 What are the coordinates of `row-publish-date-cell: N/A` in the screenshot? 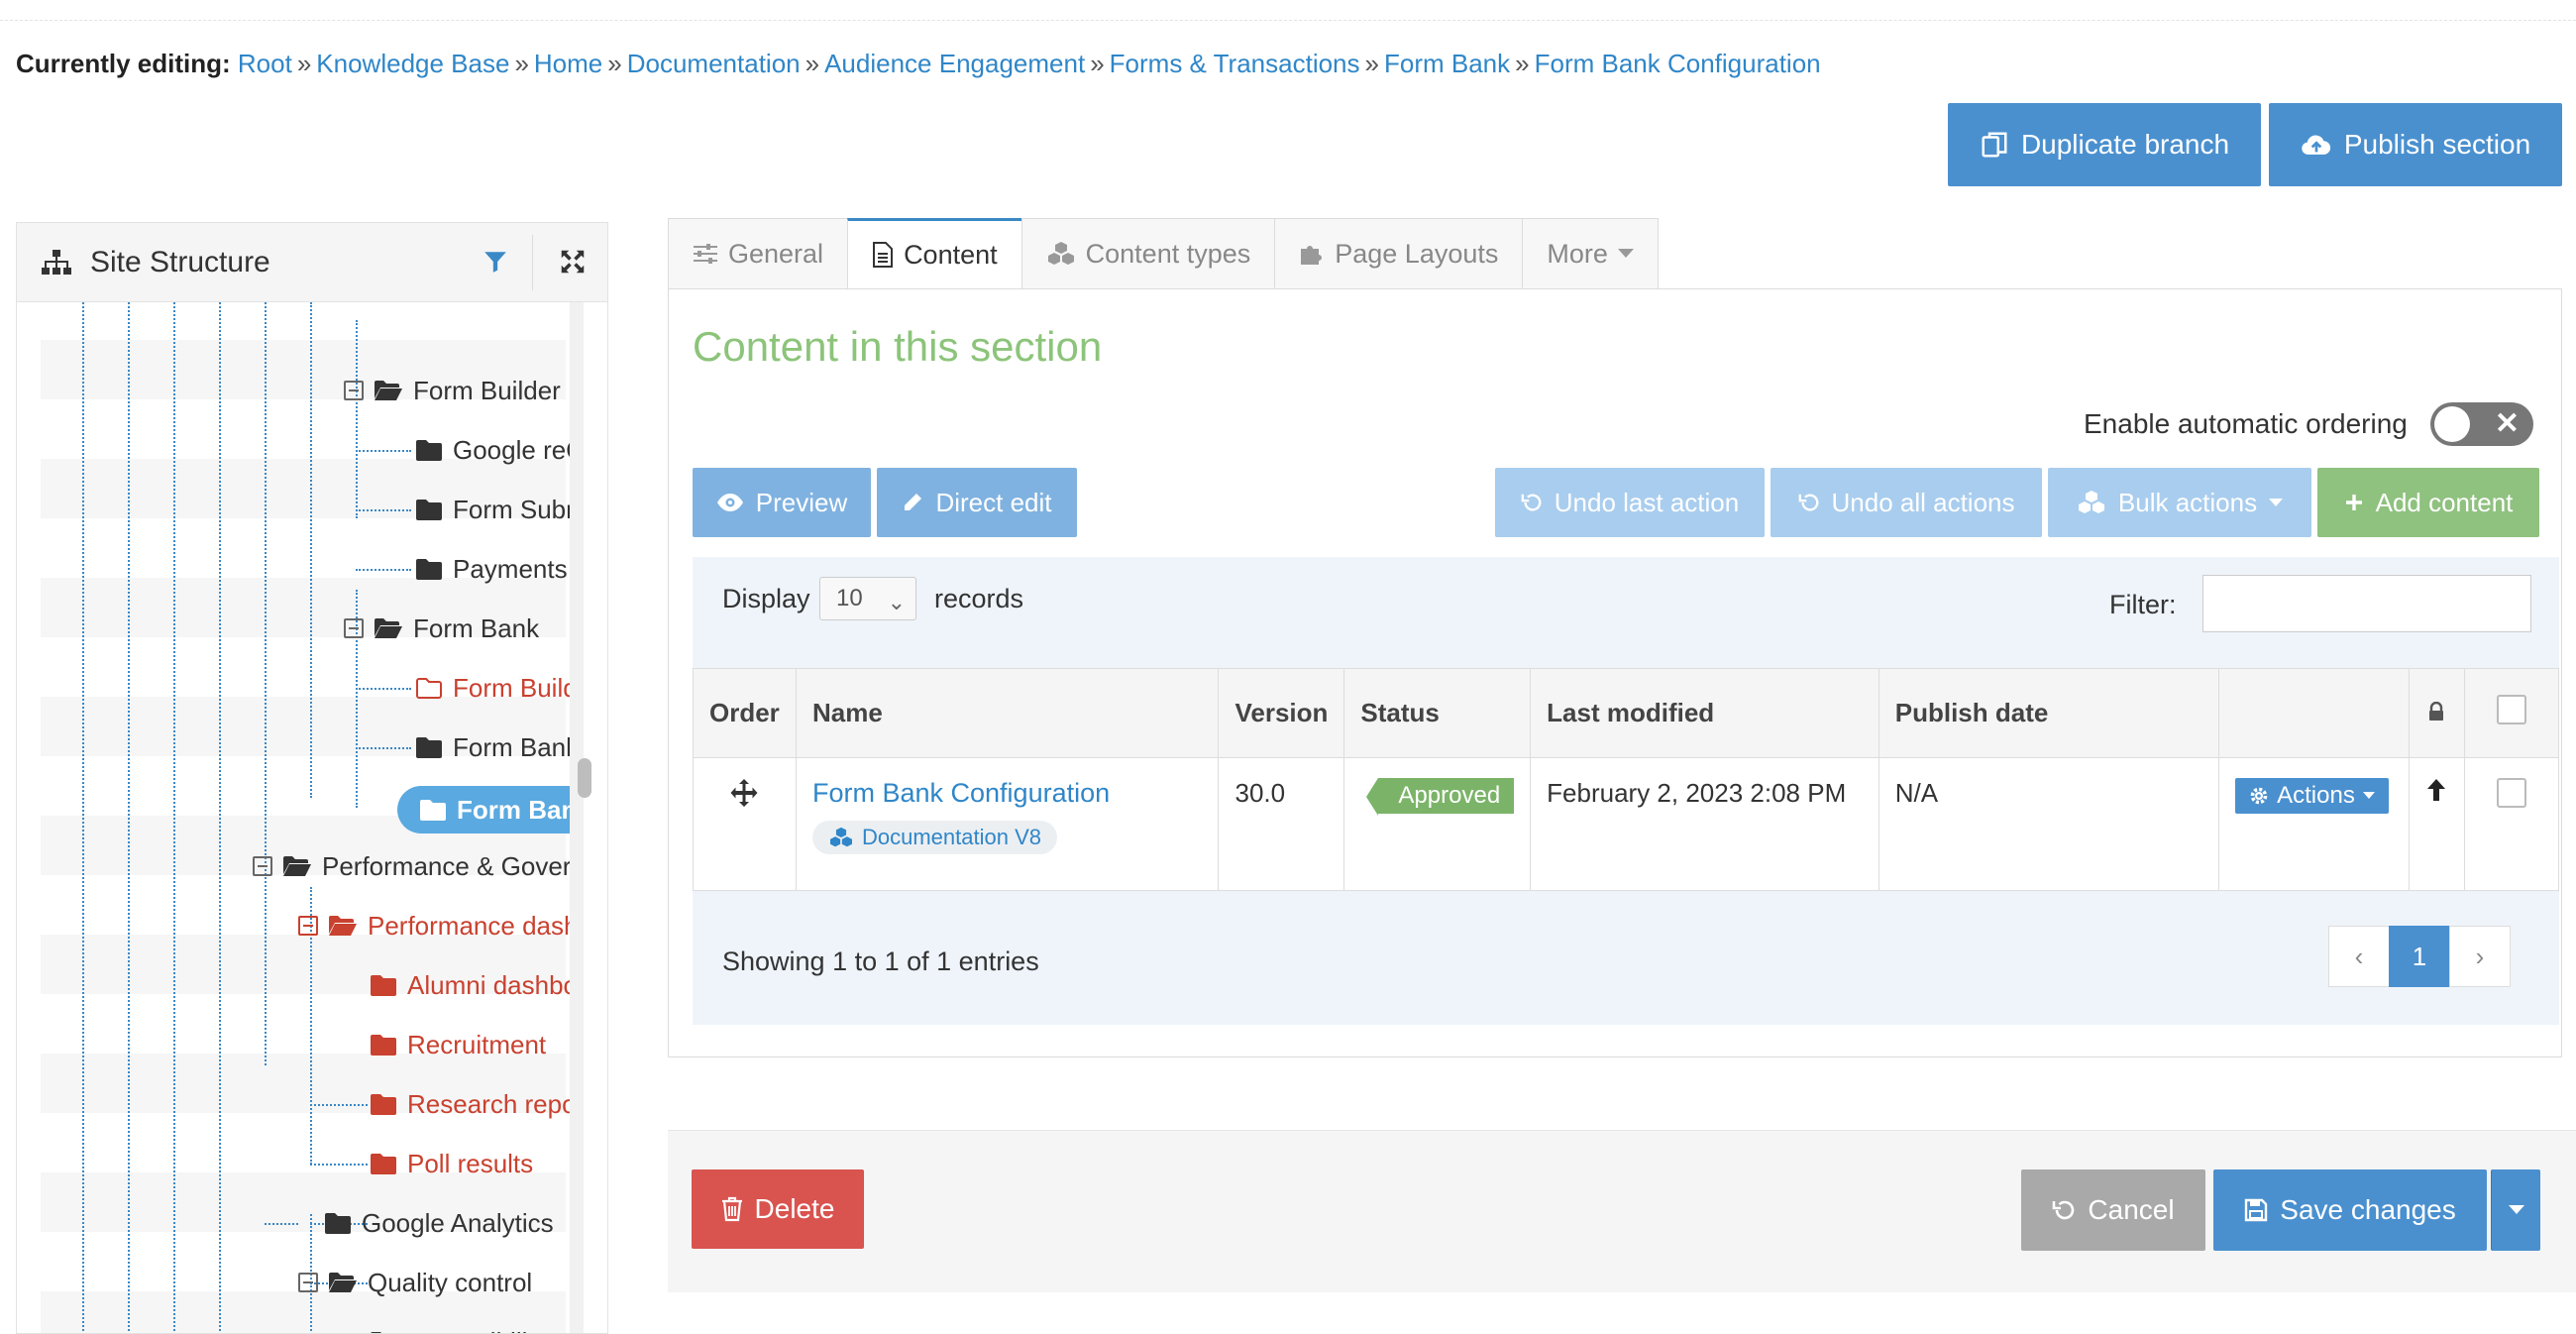 It's located at (2049, 824).